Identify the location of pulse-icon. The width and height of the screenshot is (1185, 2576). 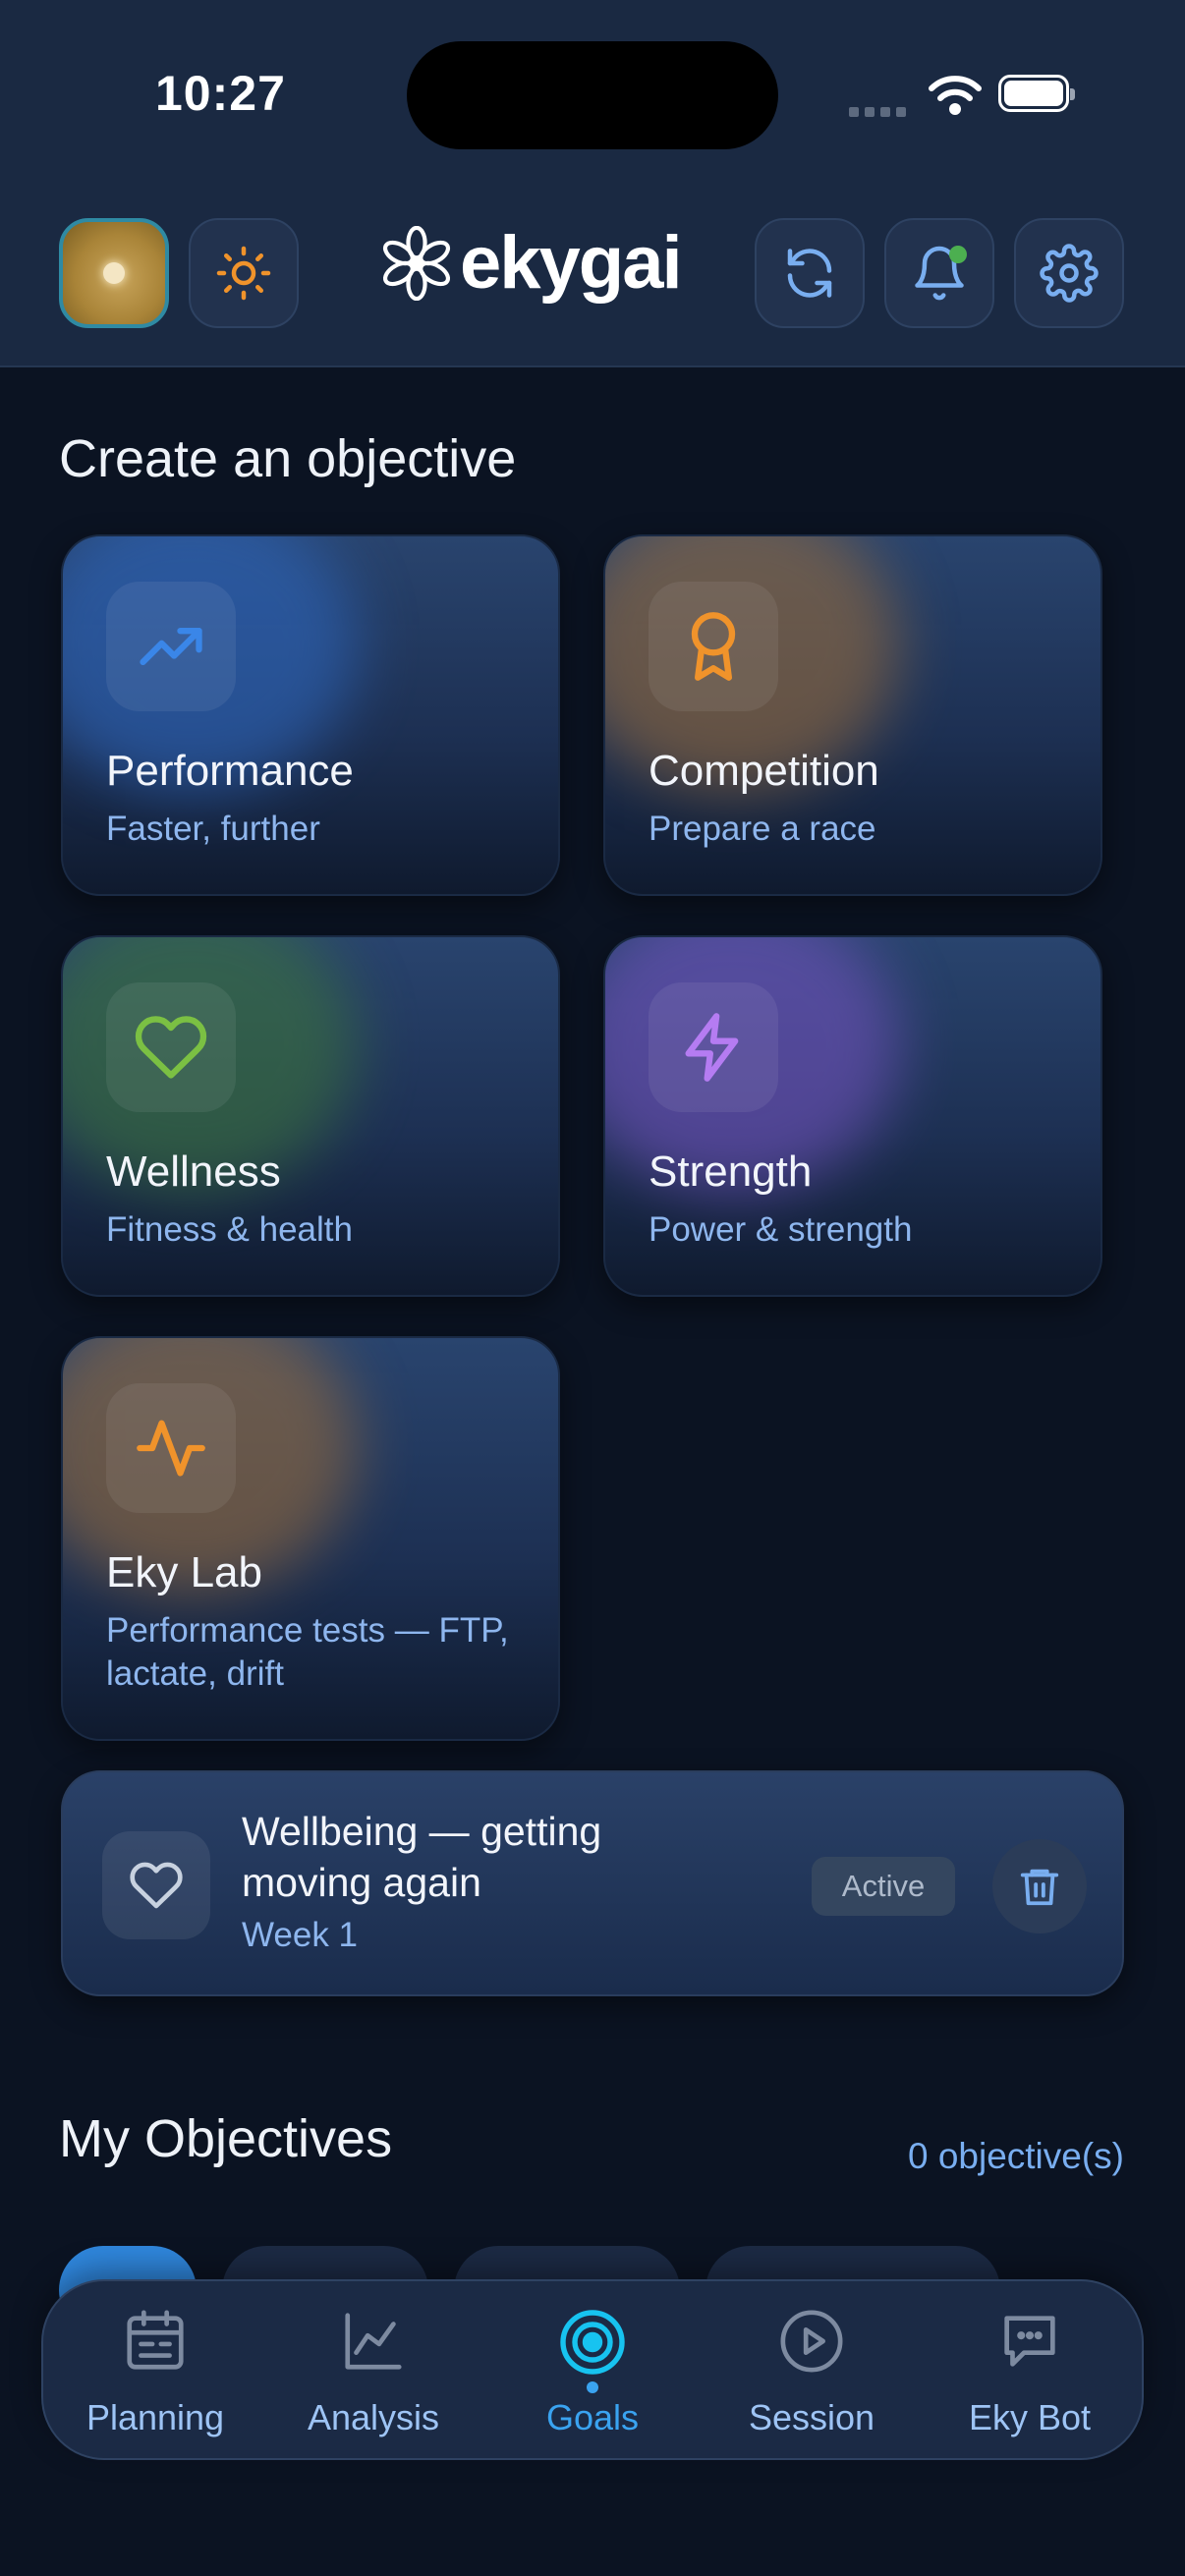
(171, 1448).